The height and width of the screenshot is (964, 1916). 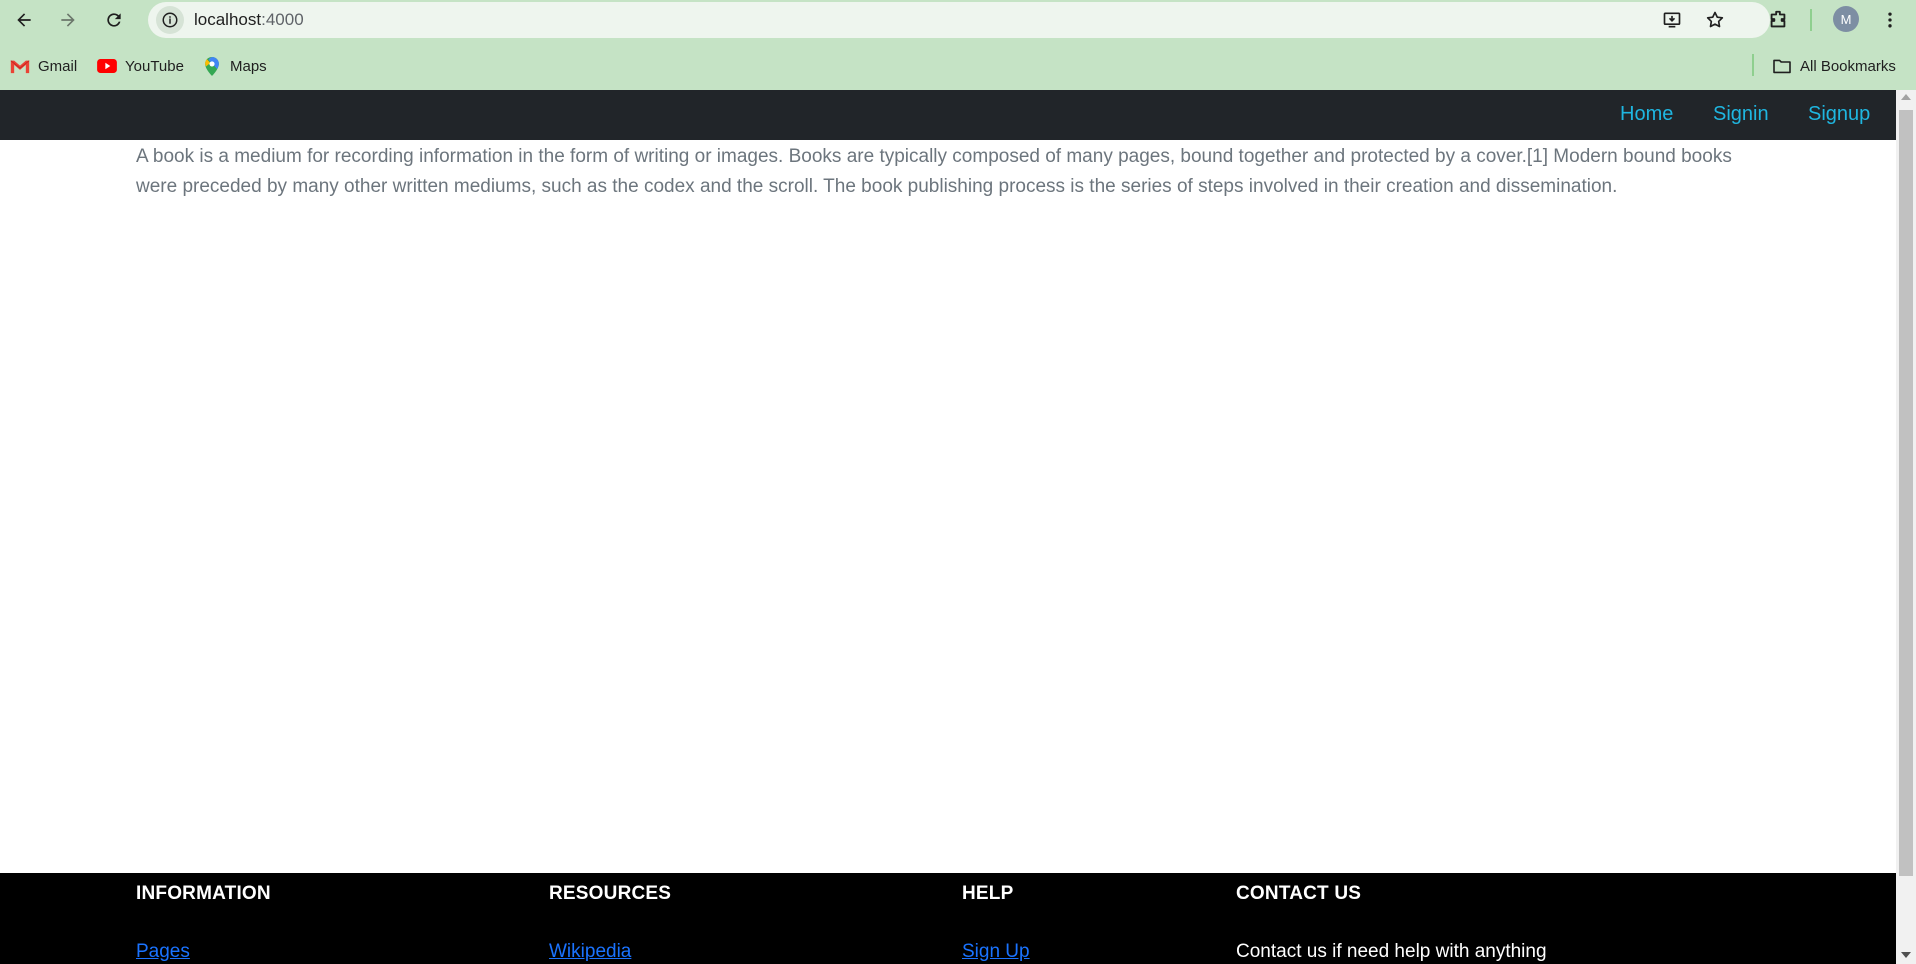 I want to click on bookmark-gmail: Gmail, so click(x=43, y=66).